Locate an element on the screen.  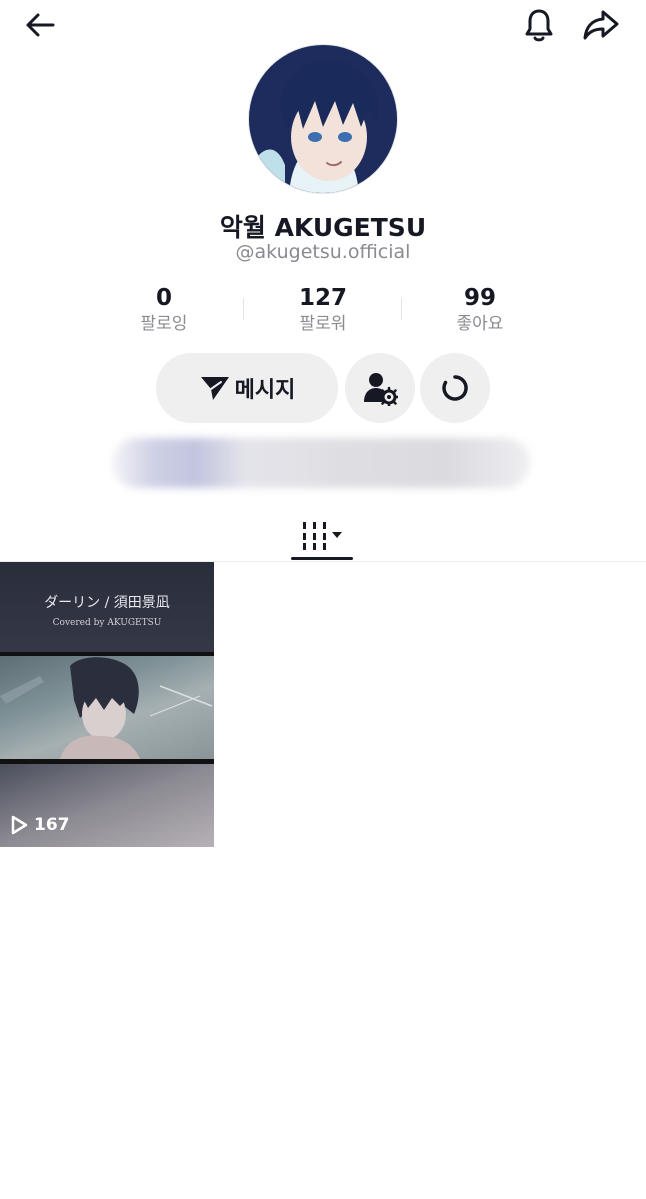
refresh-button is located at coordinates (455, 388).